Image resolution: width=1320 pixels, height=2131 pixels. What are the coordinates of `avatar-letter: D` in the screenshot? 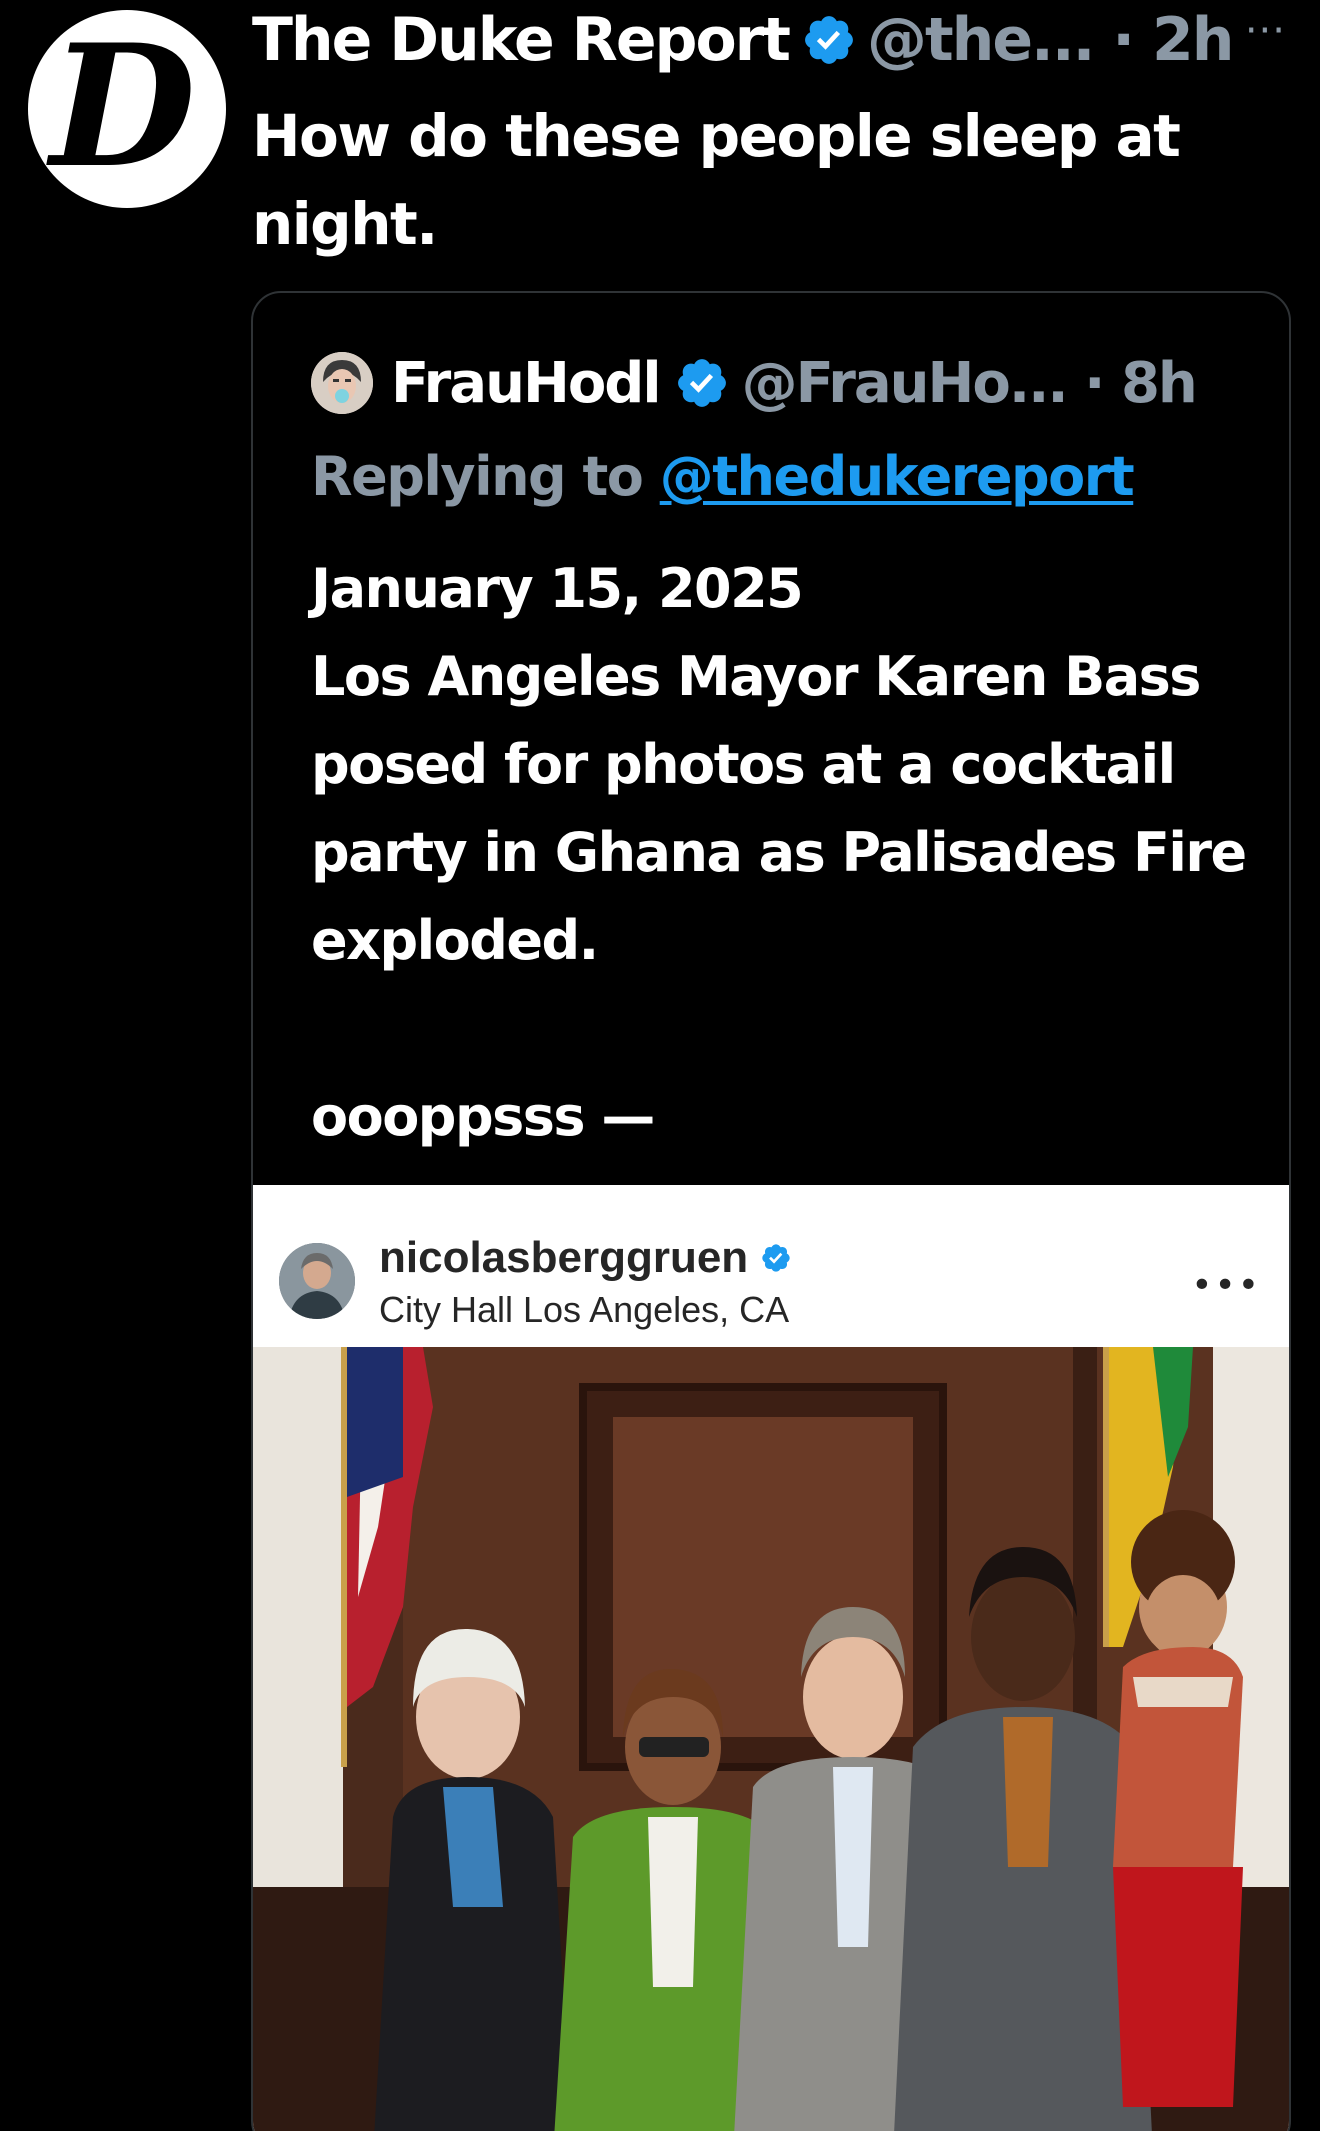 It's located at (123, 107).